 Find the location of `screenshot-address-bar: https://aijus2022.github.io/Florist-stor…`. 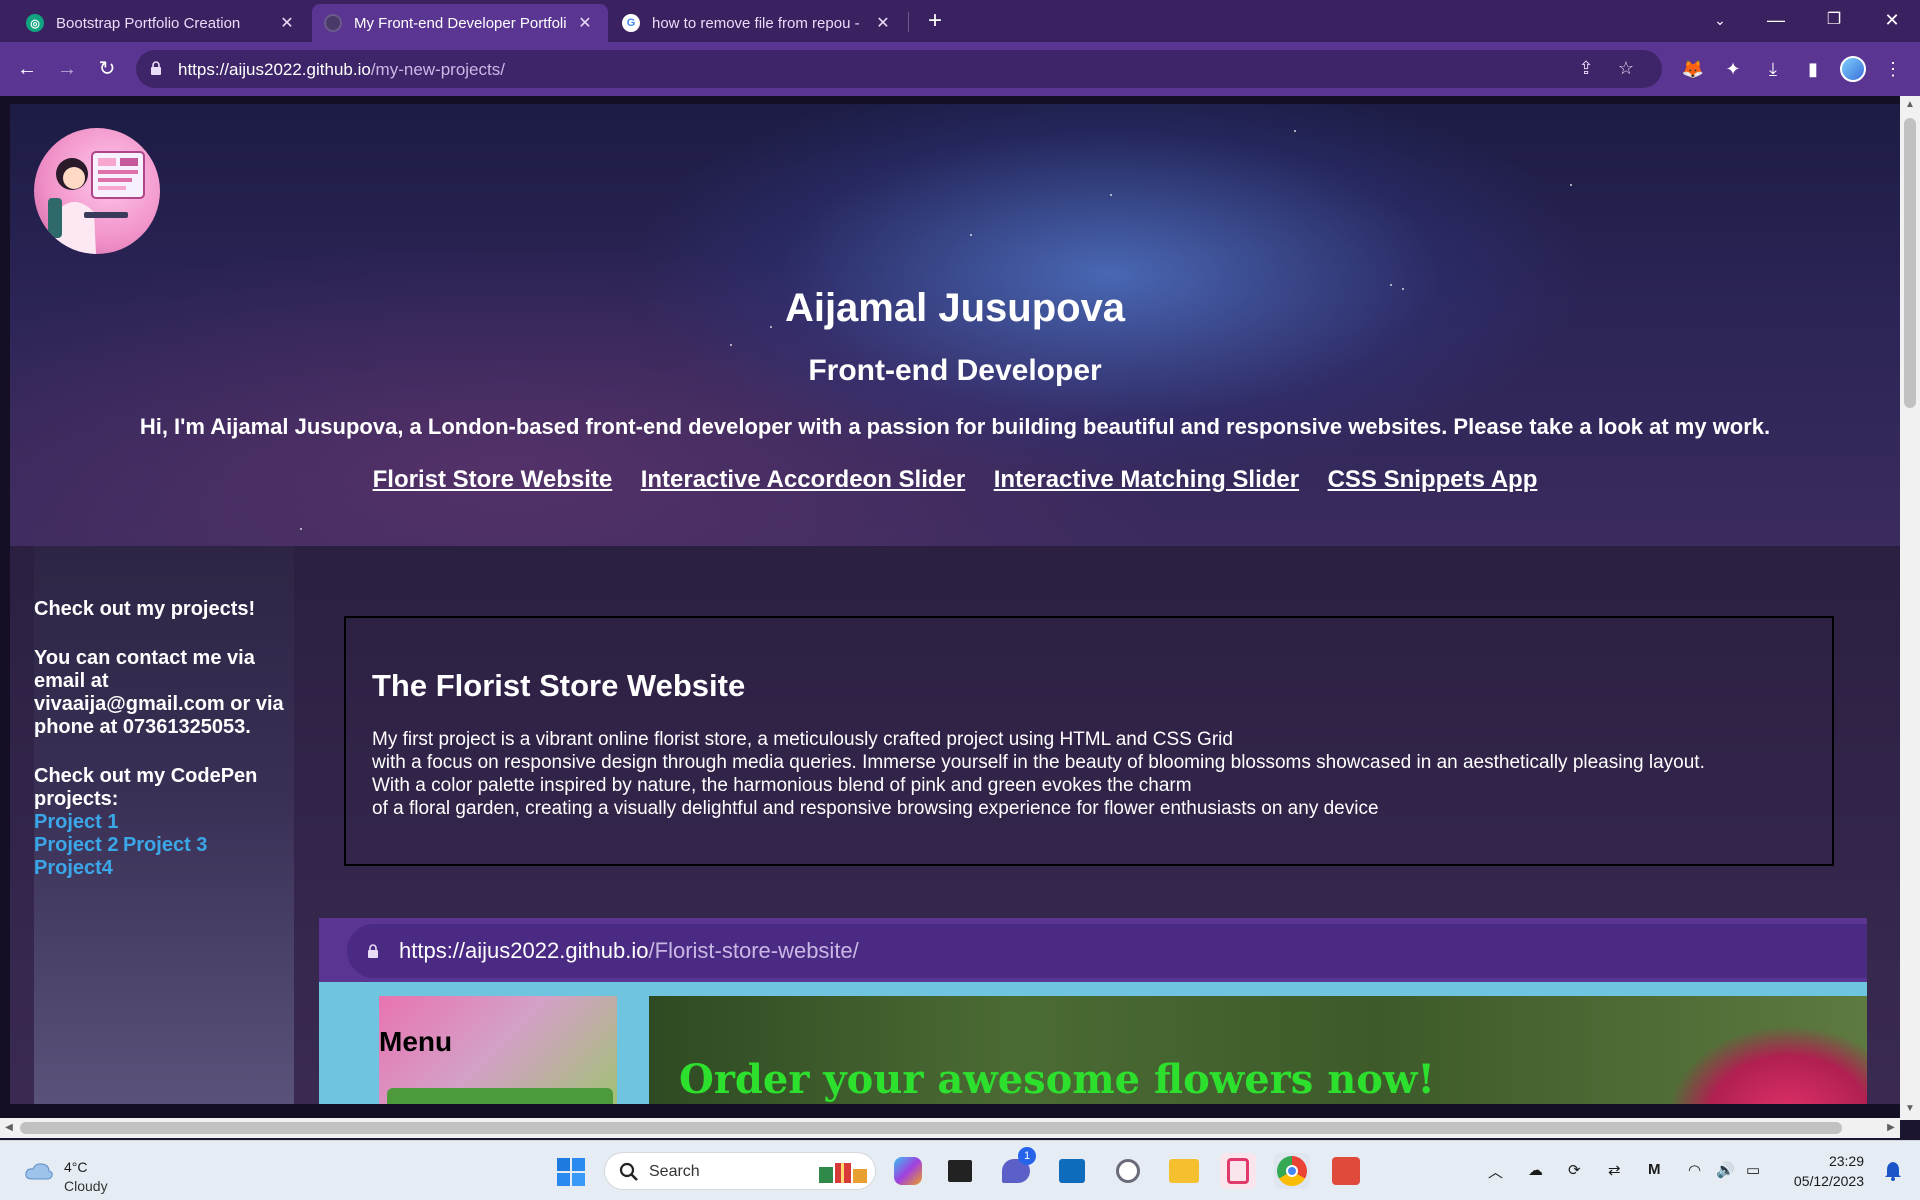

screenshot-address-bar: https://aijus2022.github.io/Florist-stor… is located at coordinates (1107, 951).